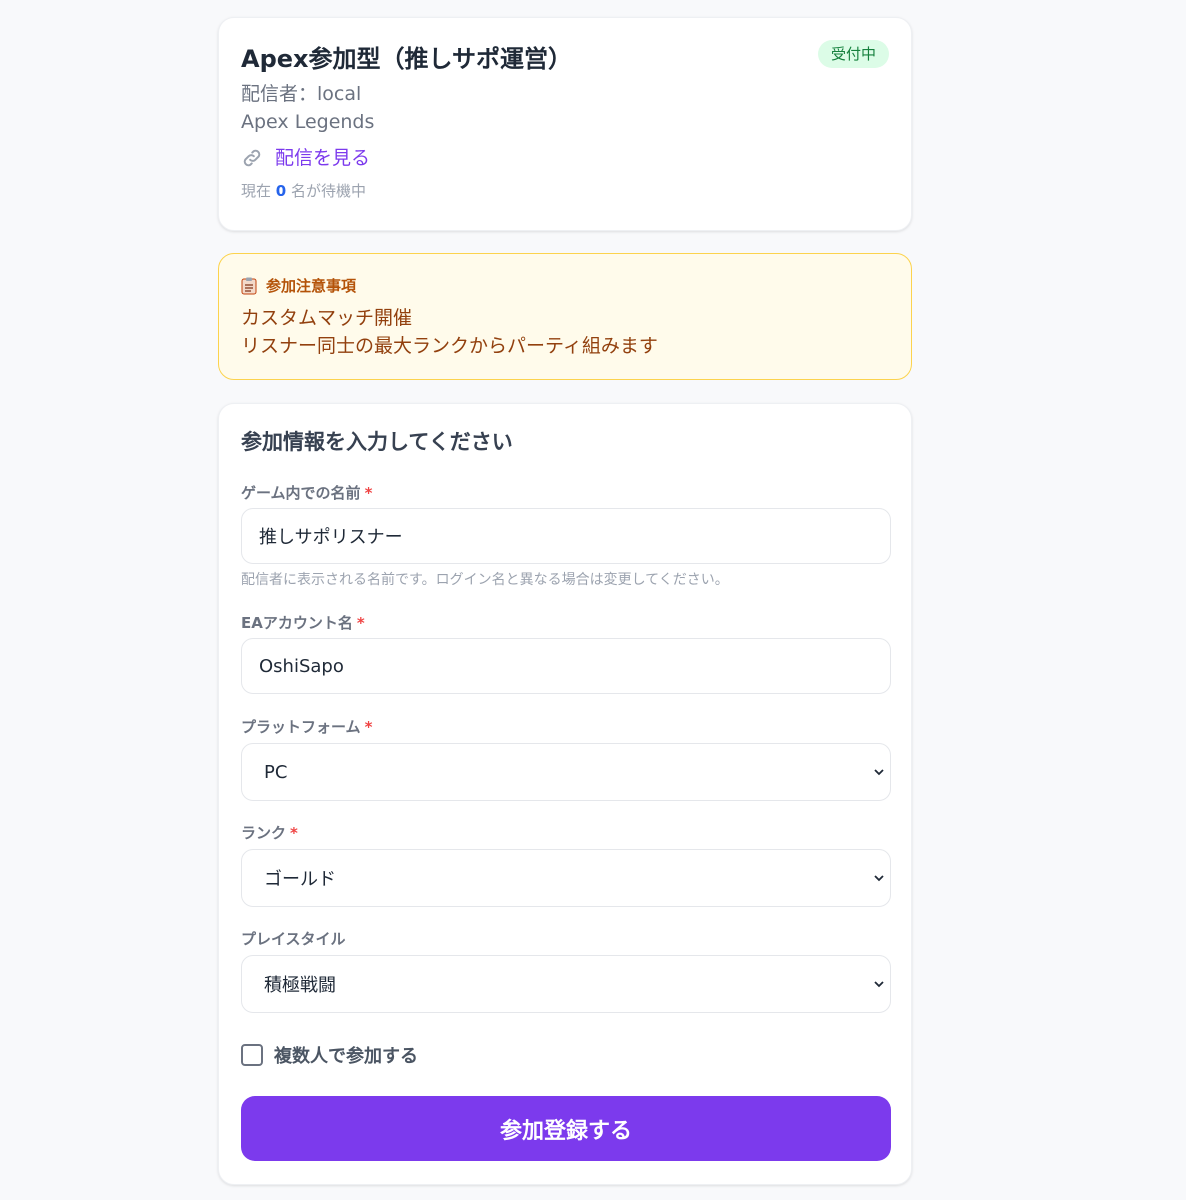 The height and width of the screenshot is (1200, 1186). I want to click on rank-label-text: ランク, so click(264, 833).